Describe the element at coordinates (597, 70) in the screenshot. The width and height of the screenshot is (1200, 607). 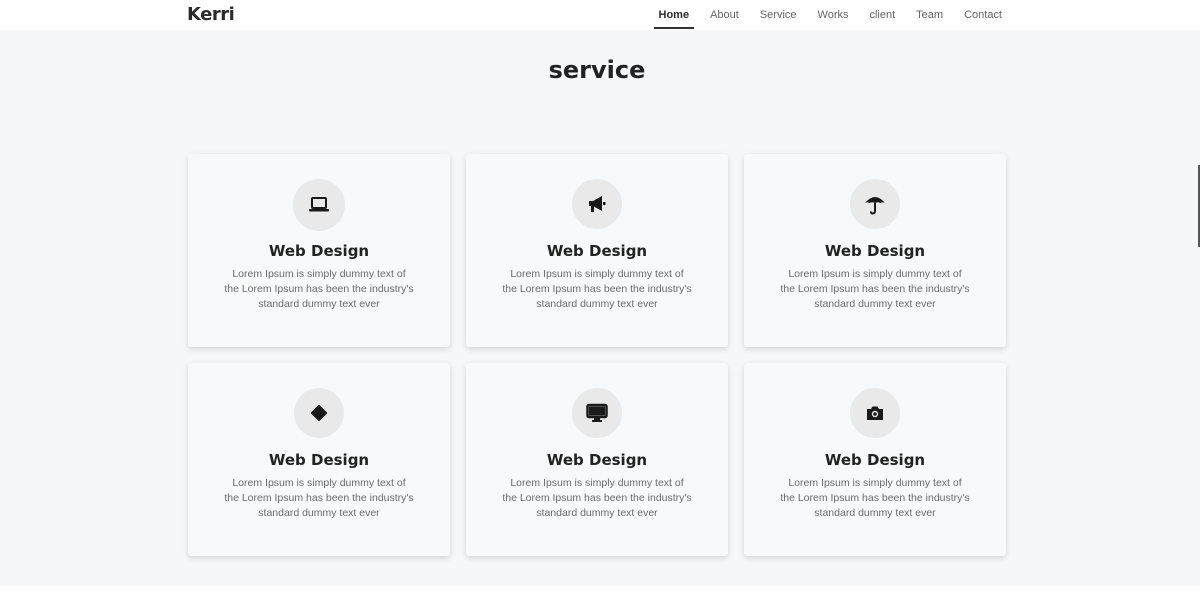
I see `section-title: service` at that location.